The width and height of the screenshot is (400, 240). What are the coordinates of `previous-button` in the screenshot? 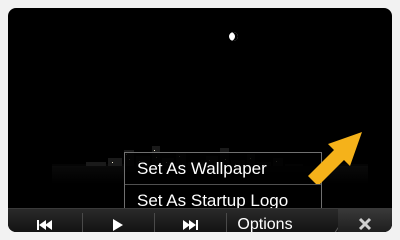 It's located at (45, 220).